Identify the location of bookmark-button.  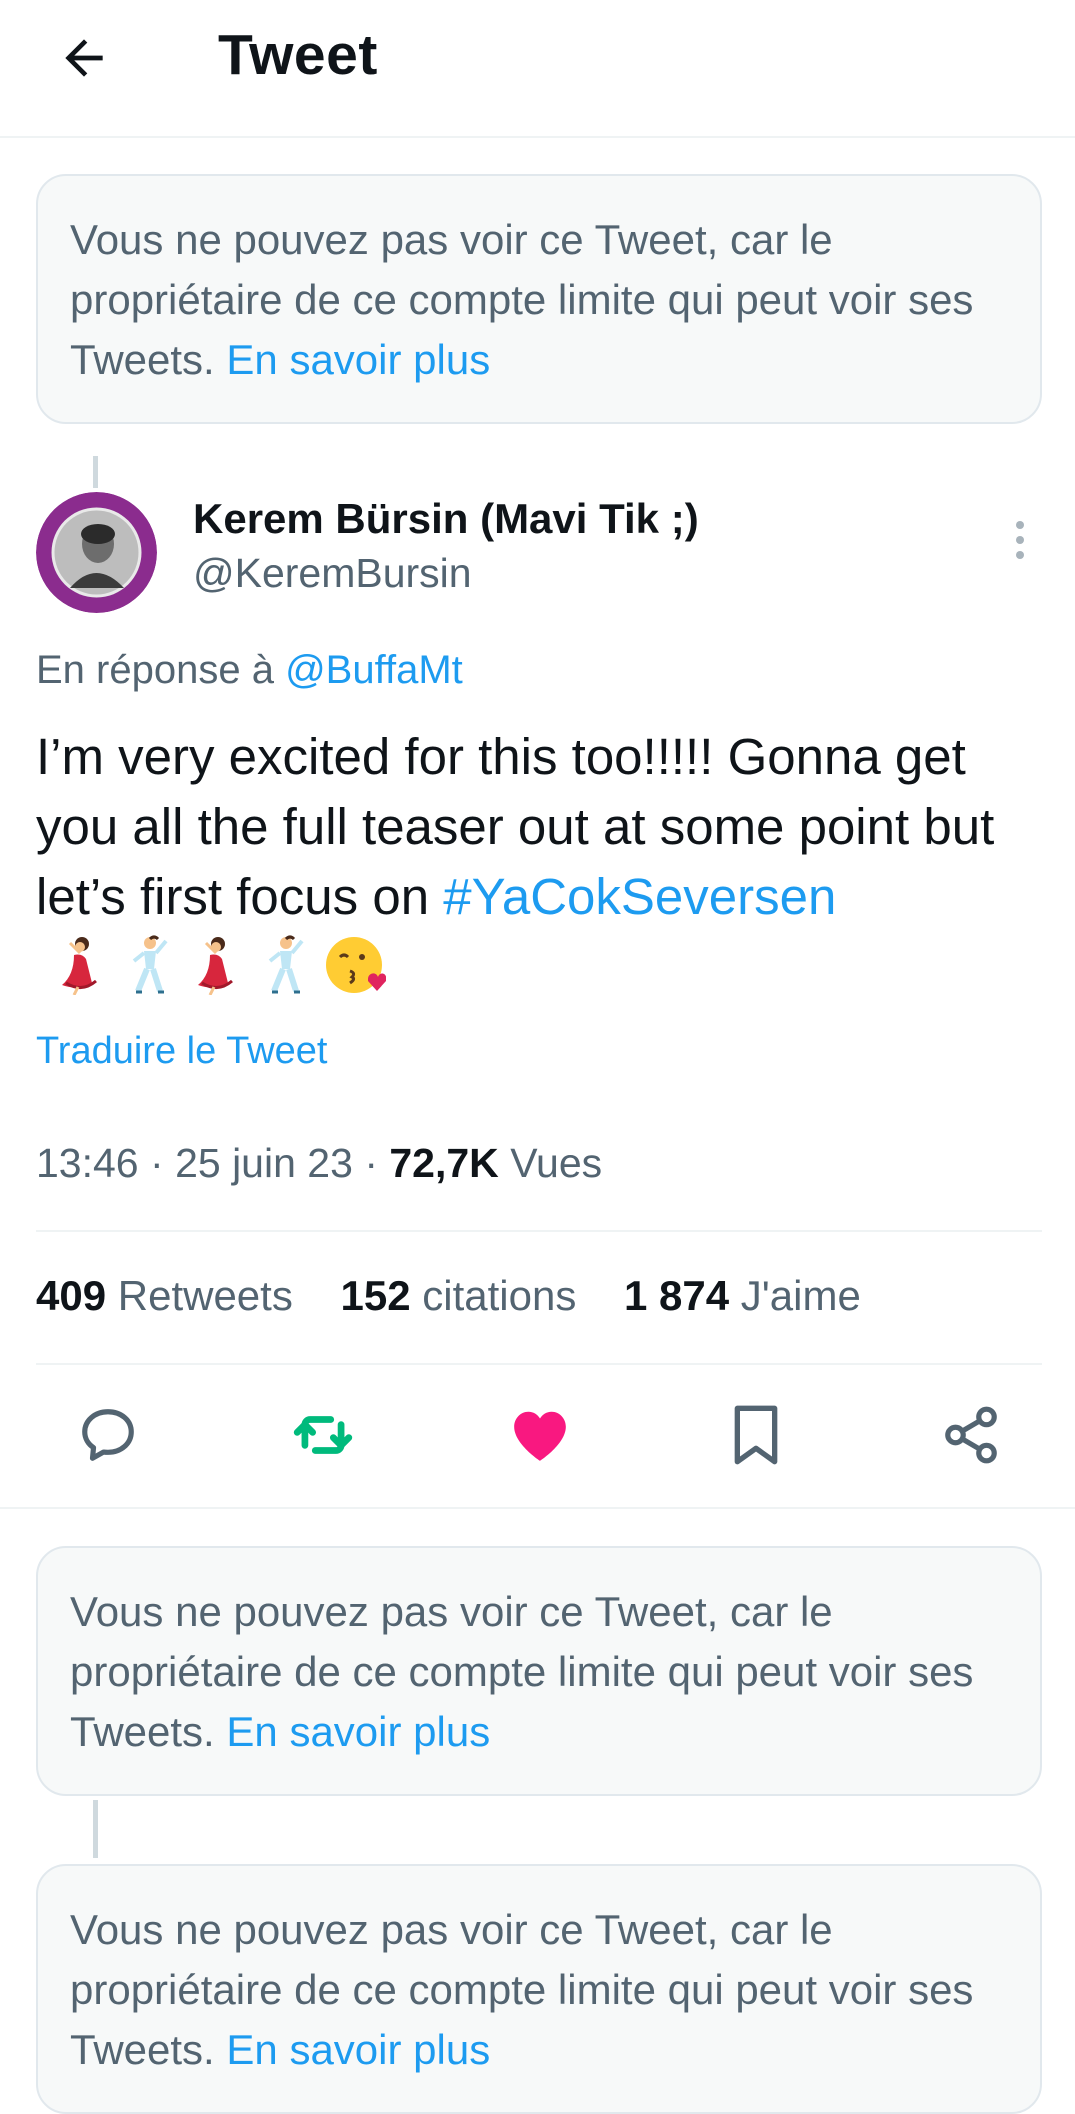
(756, 1435).